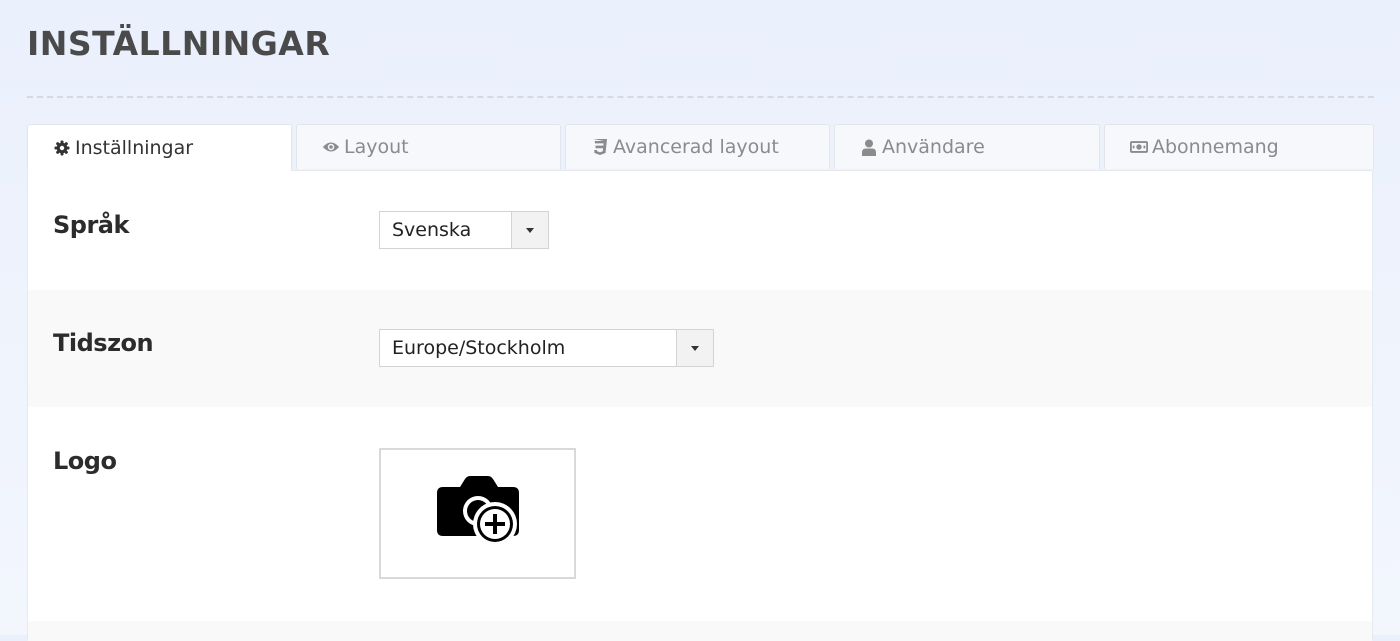 This screenshot has height=641, width=1400. I want to click on language-dropdown-toggle, so click(529, 230).